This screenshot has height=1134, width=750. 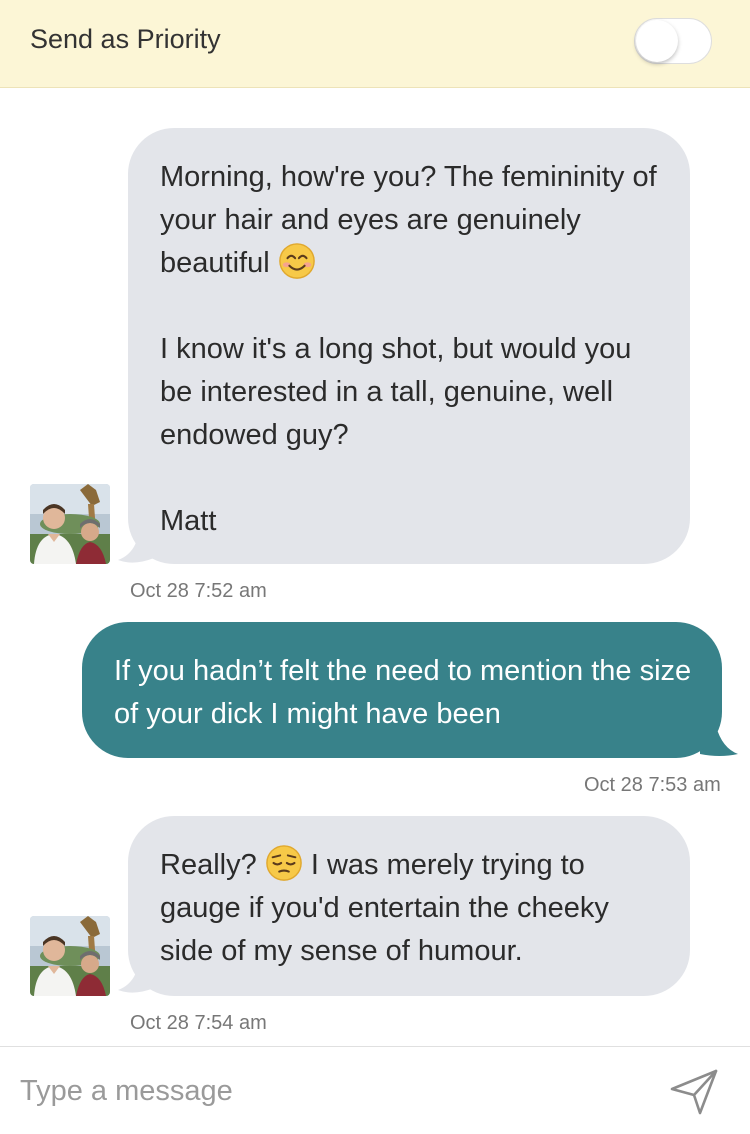 What do you see at coordinates (375, 44) in the screenshot?
I see `priority-bar: Send as Priority` at bounding box center [375, 44].